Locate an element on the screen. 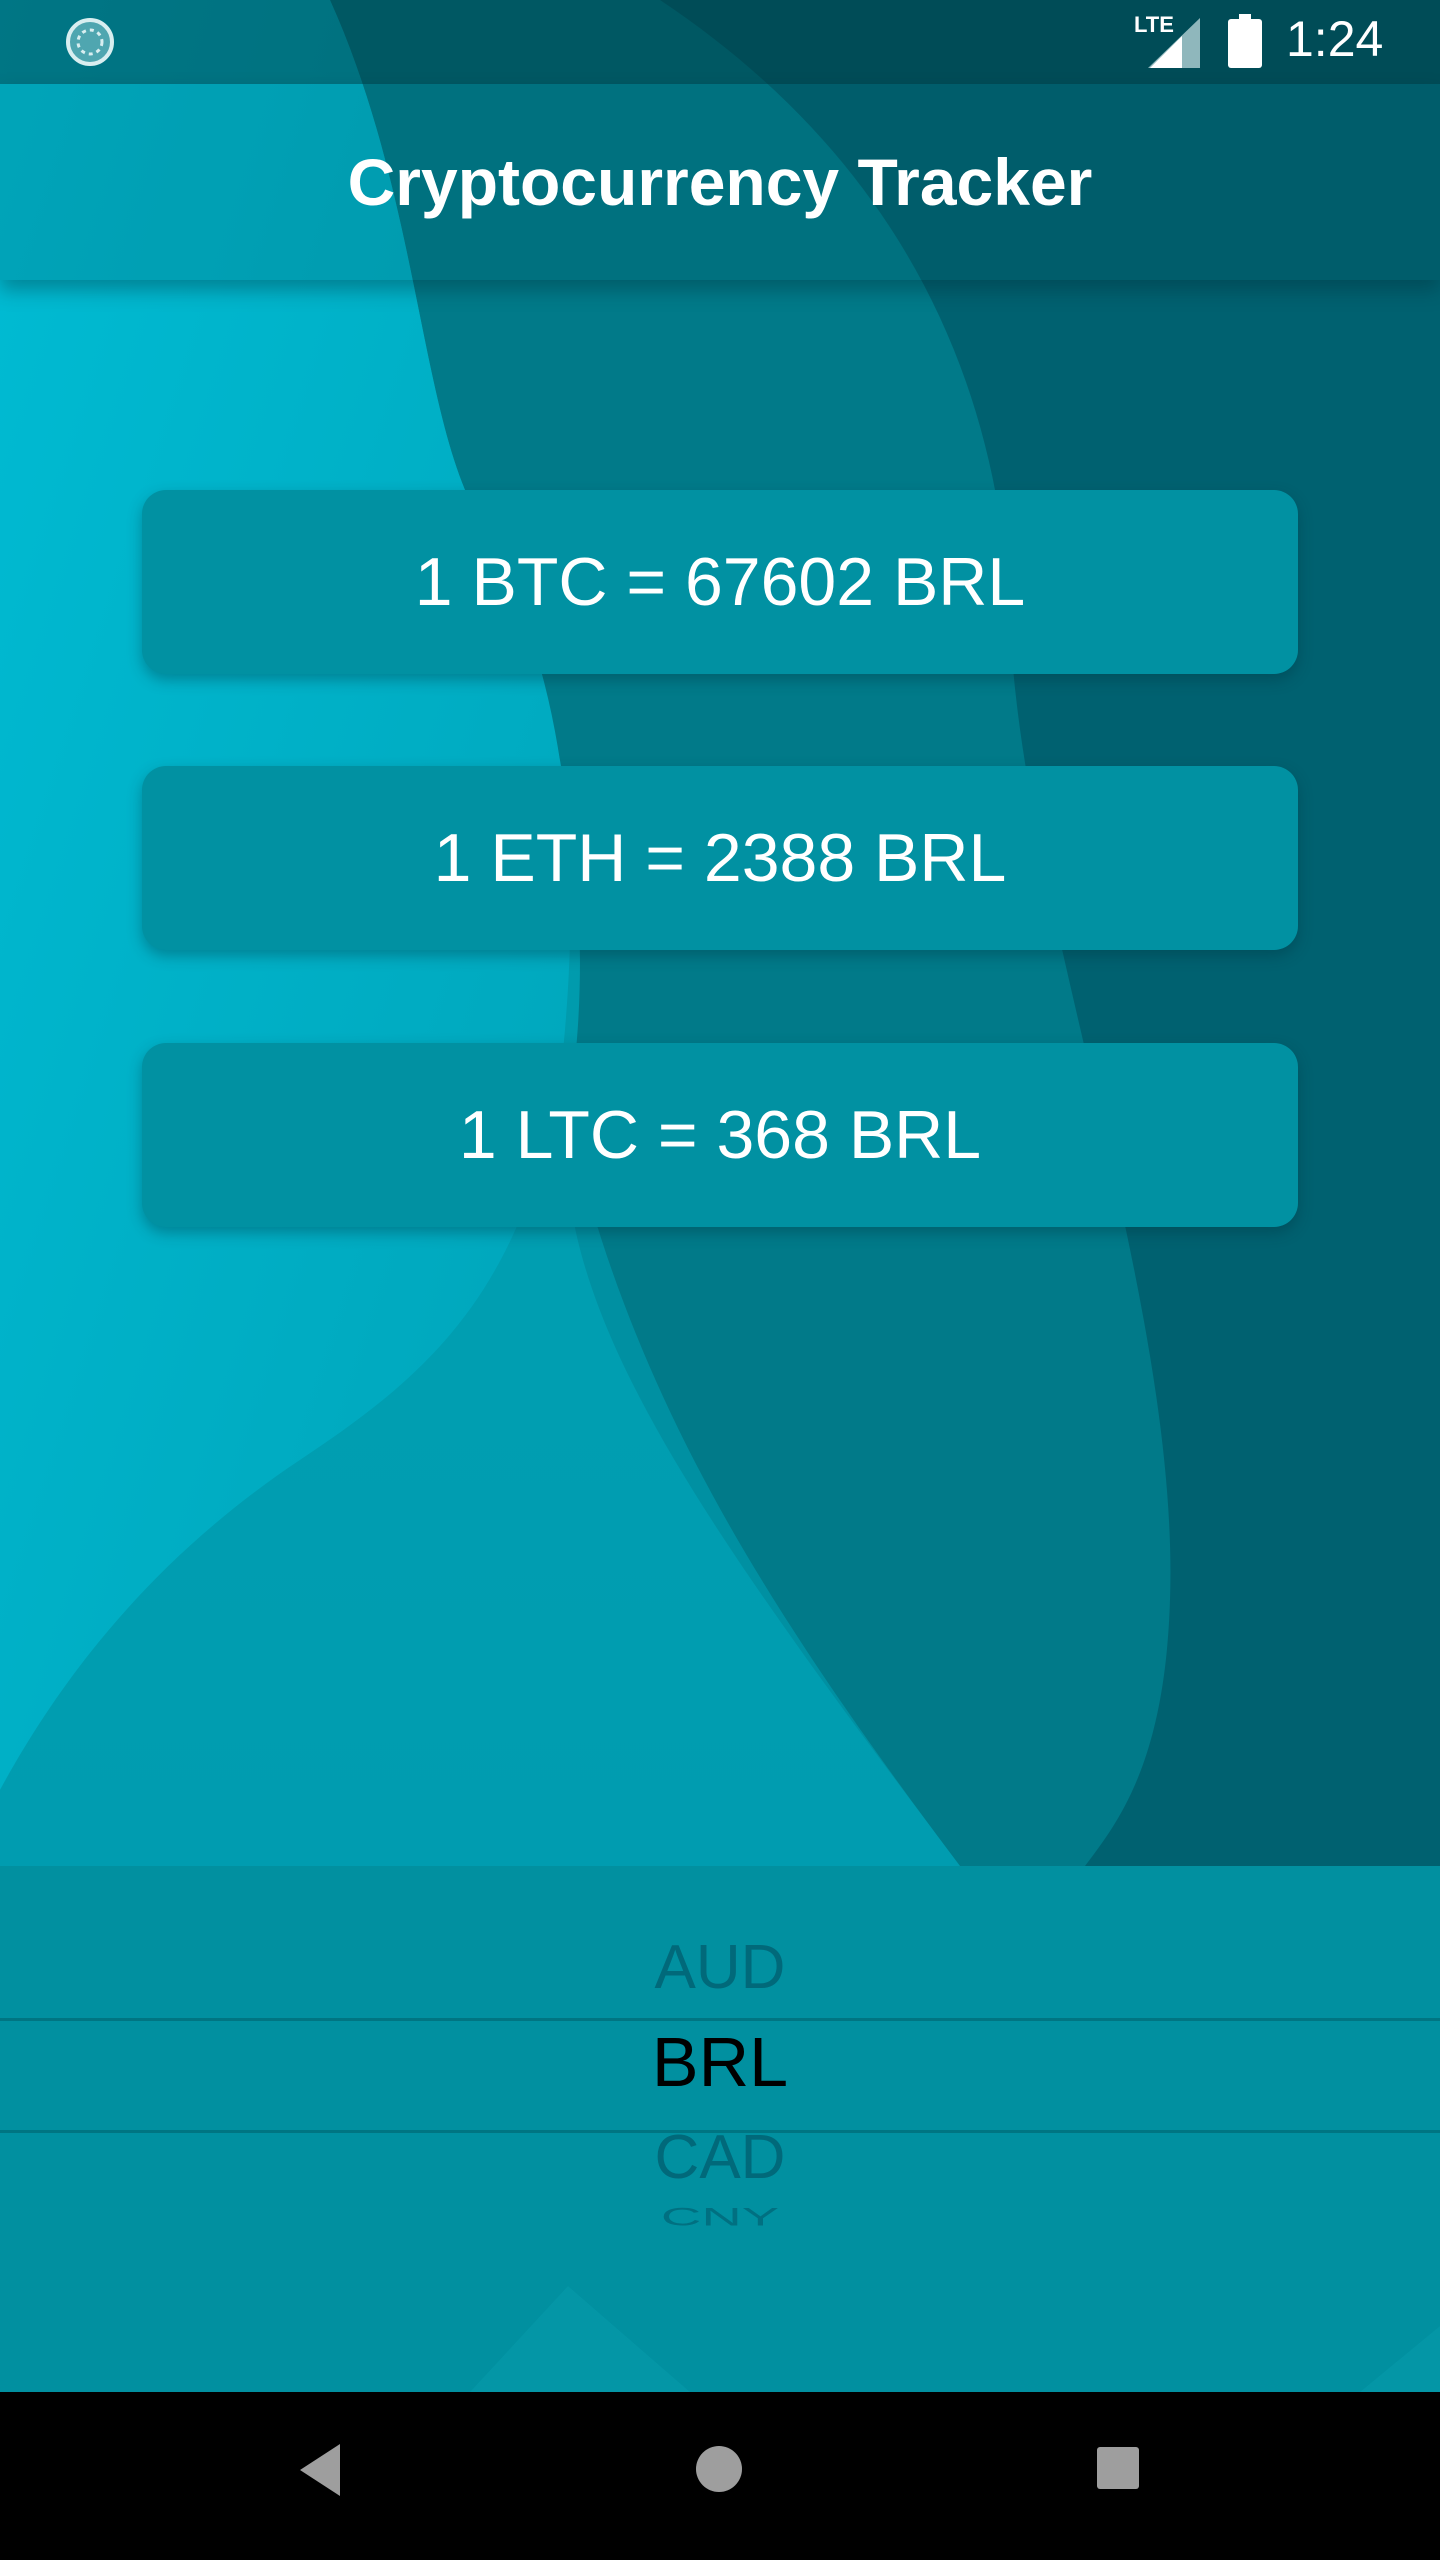 This screenshot has width=1440, height=2560. recents-square-icon is located at coordinates (1118, 2468).